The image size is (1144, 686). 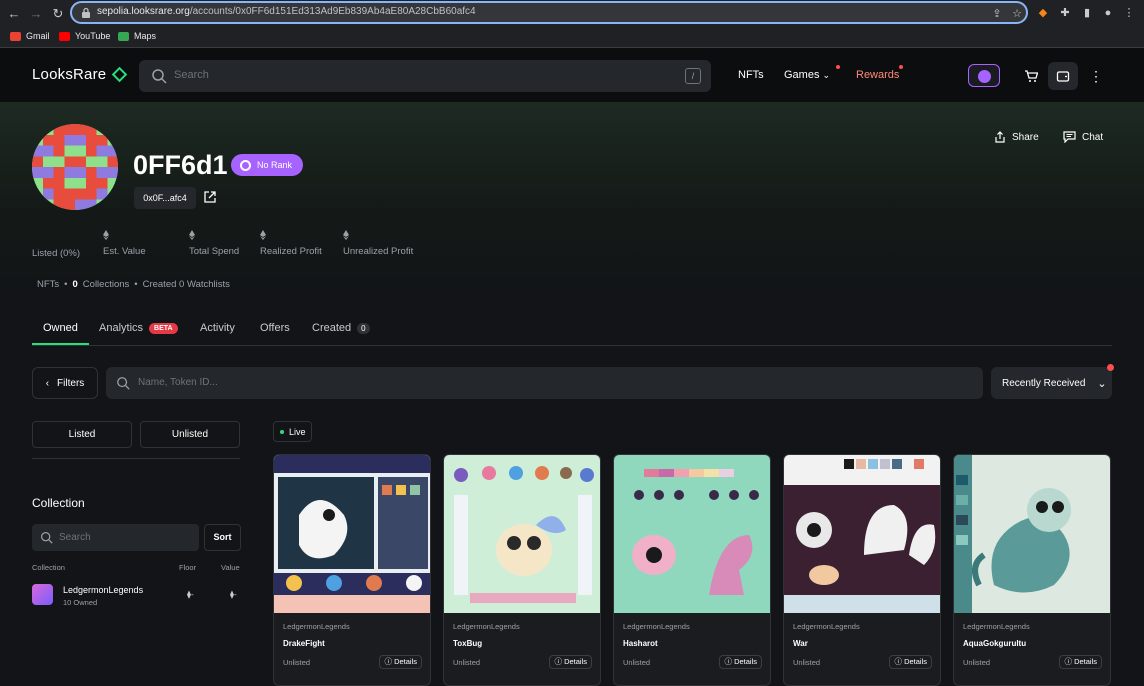 I want to click on nft-card: LedgermonLegends War Unlisted ⓘ Details, so click(x=862, y=570).